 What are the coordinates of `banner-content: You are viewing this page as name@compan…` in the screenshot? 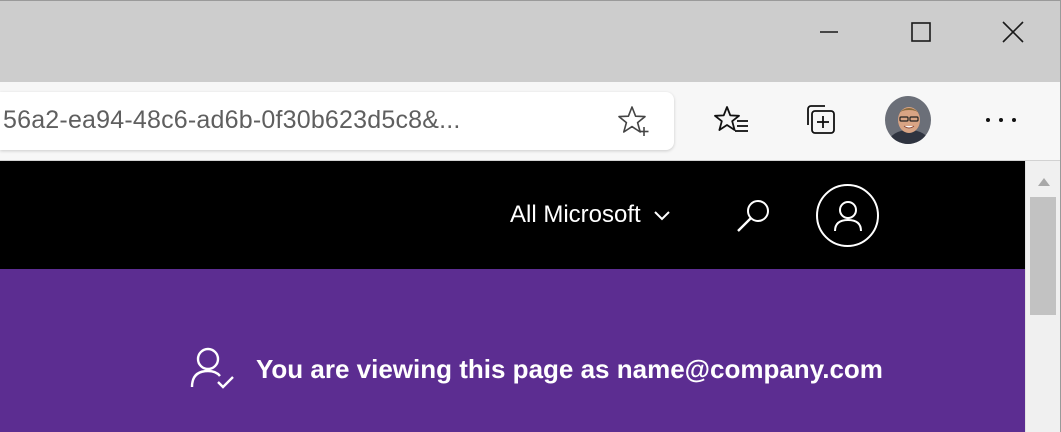 It's located at (536, 369).